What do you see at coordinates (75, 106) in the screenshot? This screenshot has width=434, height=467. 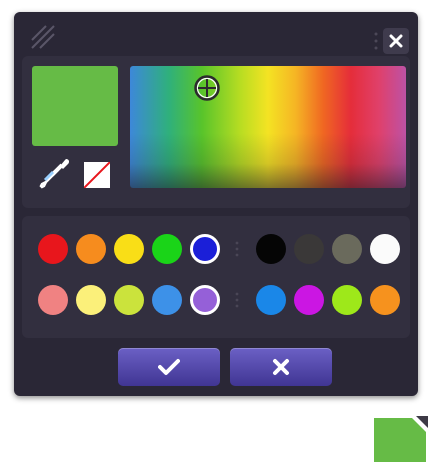 I see `current-color-preview` at bounding box center [75, 106].